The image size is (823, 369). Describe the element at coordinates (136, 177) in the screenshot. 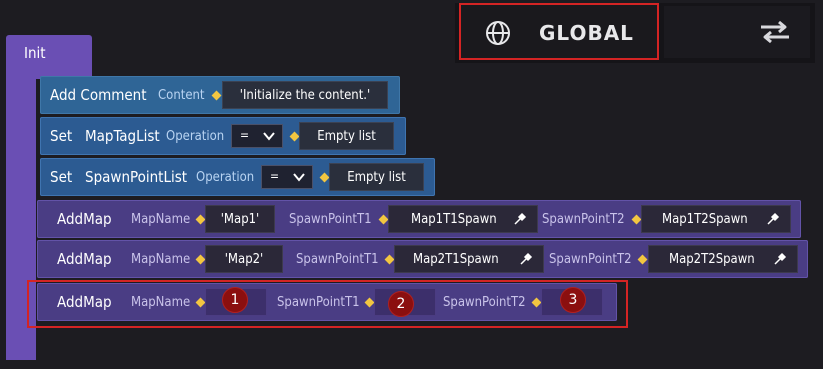

I see `target-variable: SpawnPointList` at that location.